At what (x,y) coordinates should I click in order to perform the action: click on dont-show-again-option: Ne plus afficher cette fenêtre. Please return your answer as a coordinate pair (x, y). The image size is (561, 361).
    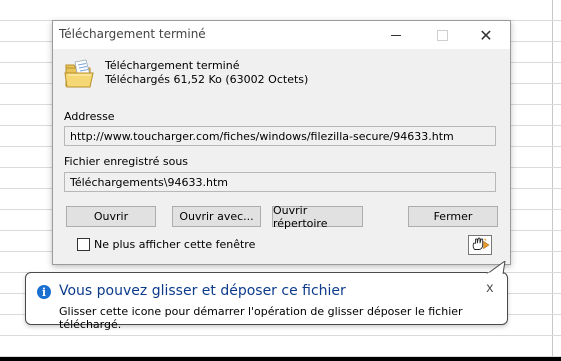
    Looking at the image, I should click on (166, 244).